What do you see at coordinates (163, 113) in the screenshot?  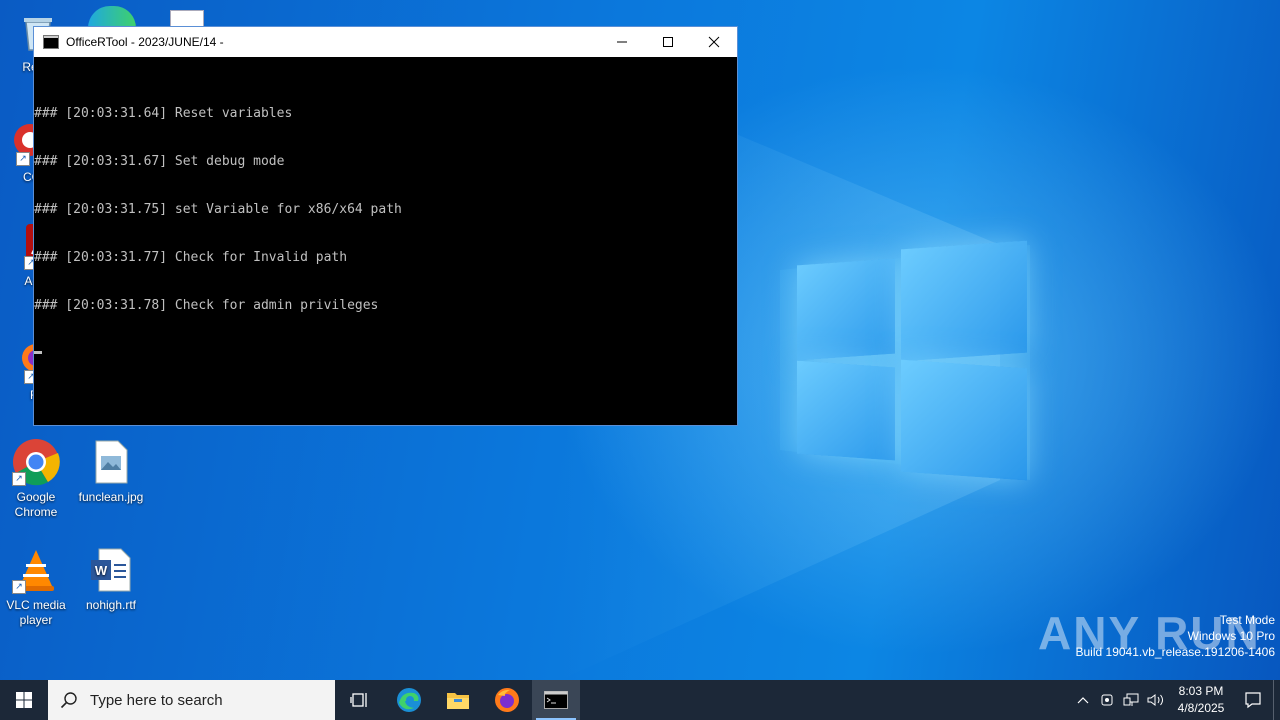 I see `console-line: ### [20:03:31.64] Reset variables` at bounding box center [163, 113].